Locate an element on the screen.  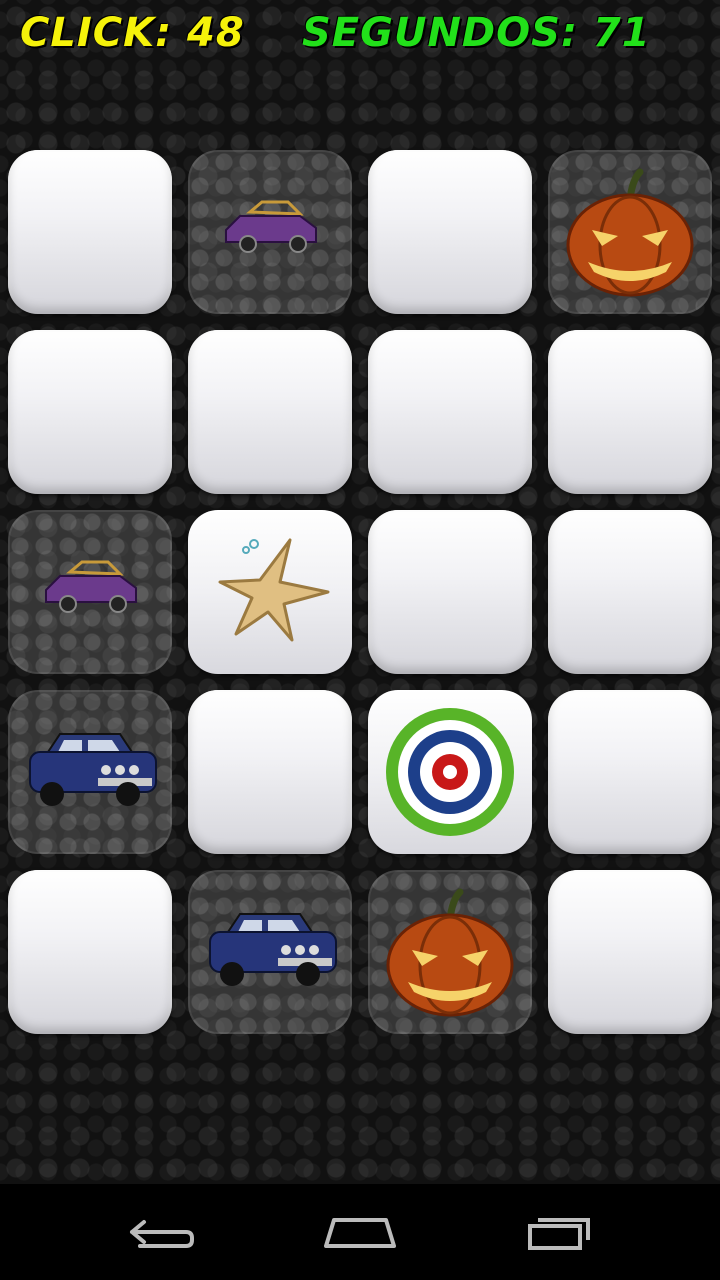
android-nav-bar is located at coordinates (360, 1232).